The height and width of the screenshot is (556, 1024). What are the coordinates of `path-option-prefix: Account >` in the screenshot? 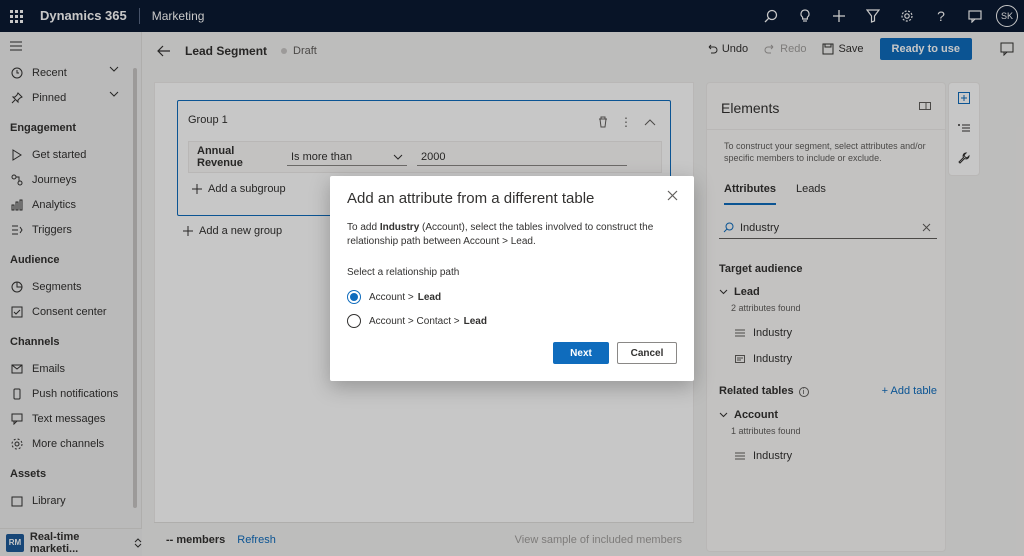 It's located at (391, 297).